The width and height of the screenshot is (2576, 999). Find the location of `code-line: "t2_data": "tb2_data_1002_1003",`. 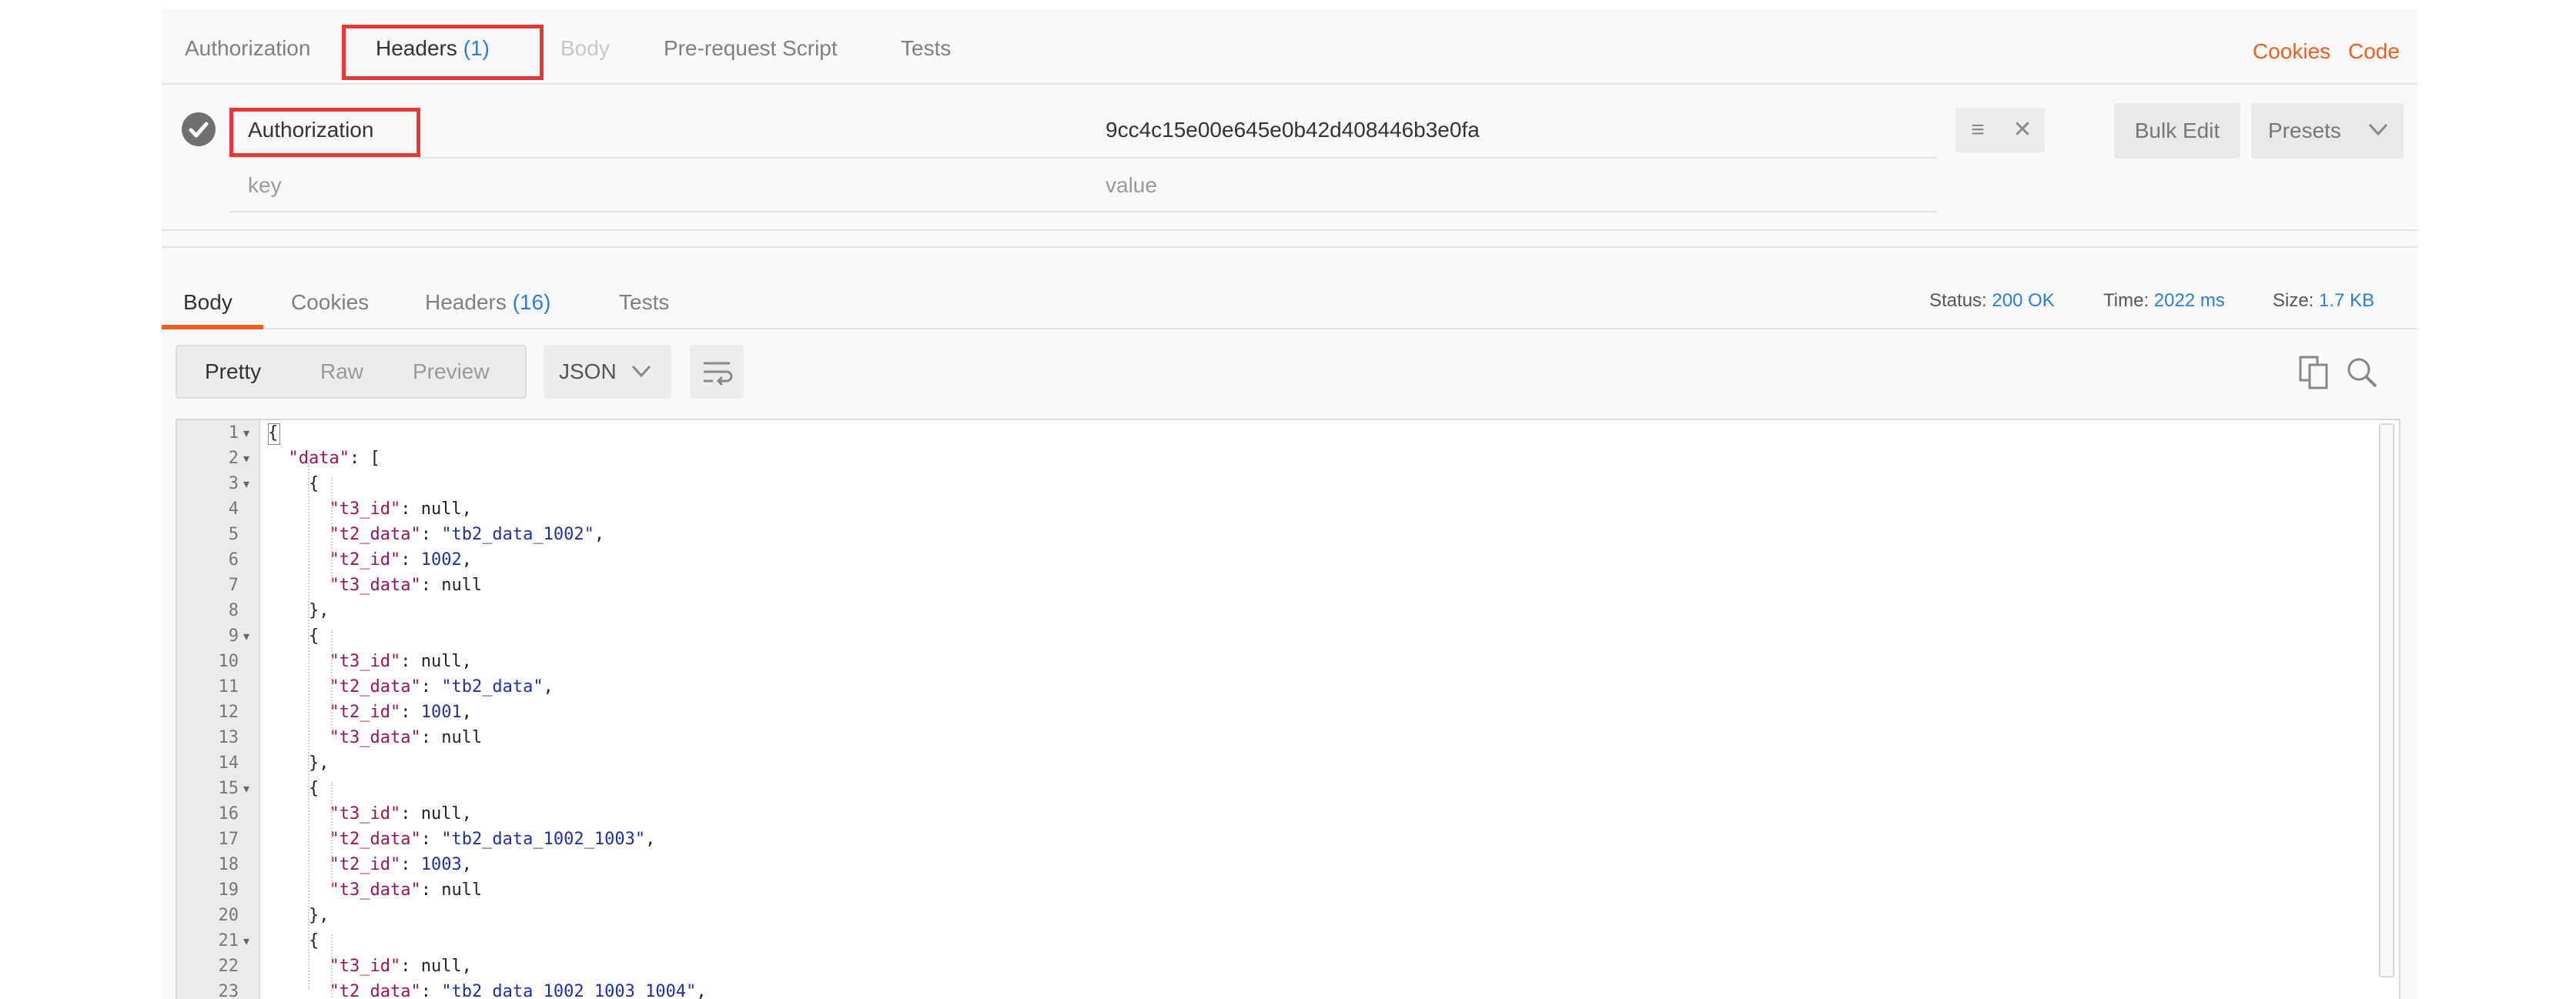

code-line: "t2_data": "tb2_data_1002_1003", is located at coordinates (492, 840).